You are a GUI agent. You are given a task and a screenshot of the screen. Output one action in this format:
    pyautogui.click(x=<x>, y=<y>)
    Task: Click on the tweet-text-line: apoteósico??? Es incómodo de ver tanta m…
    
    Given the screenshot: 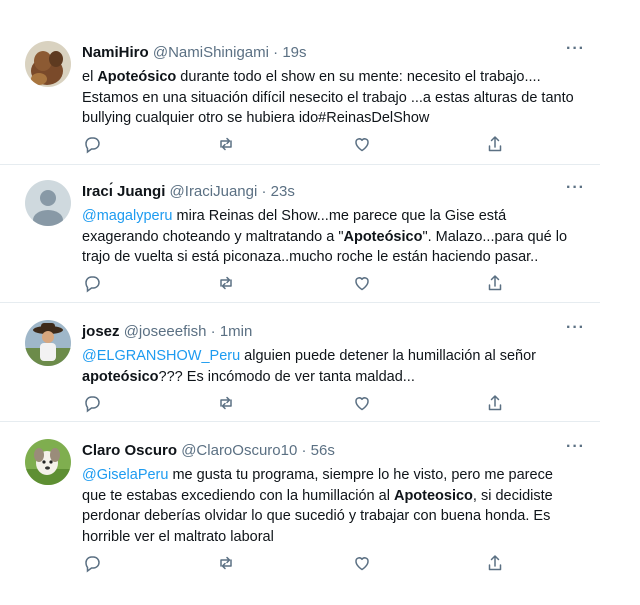 What is the action you would take?
    pyautogui.click(x=332, y=377)
    